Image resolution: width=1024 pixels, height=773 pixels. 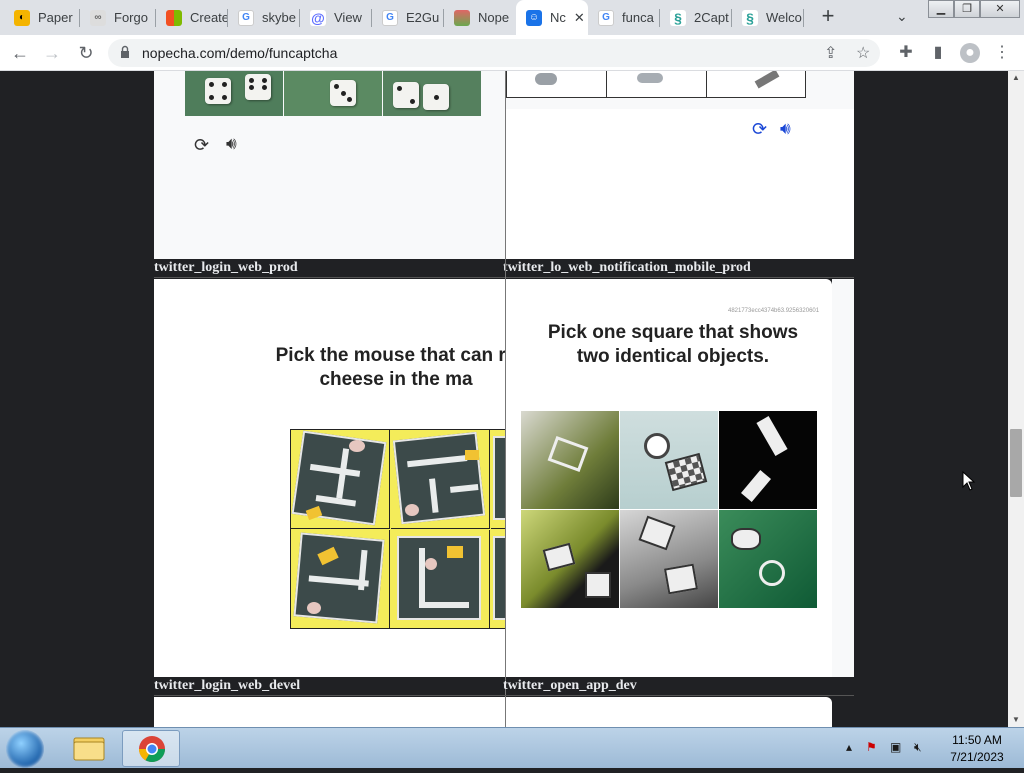 What do you see at coordinates (784, 17) in the screenshot?
I see `tab-label: Welco` at bounding box center [784, 17].